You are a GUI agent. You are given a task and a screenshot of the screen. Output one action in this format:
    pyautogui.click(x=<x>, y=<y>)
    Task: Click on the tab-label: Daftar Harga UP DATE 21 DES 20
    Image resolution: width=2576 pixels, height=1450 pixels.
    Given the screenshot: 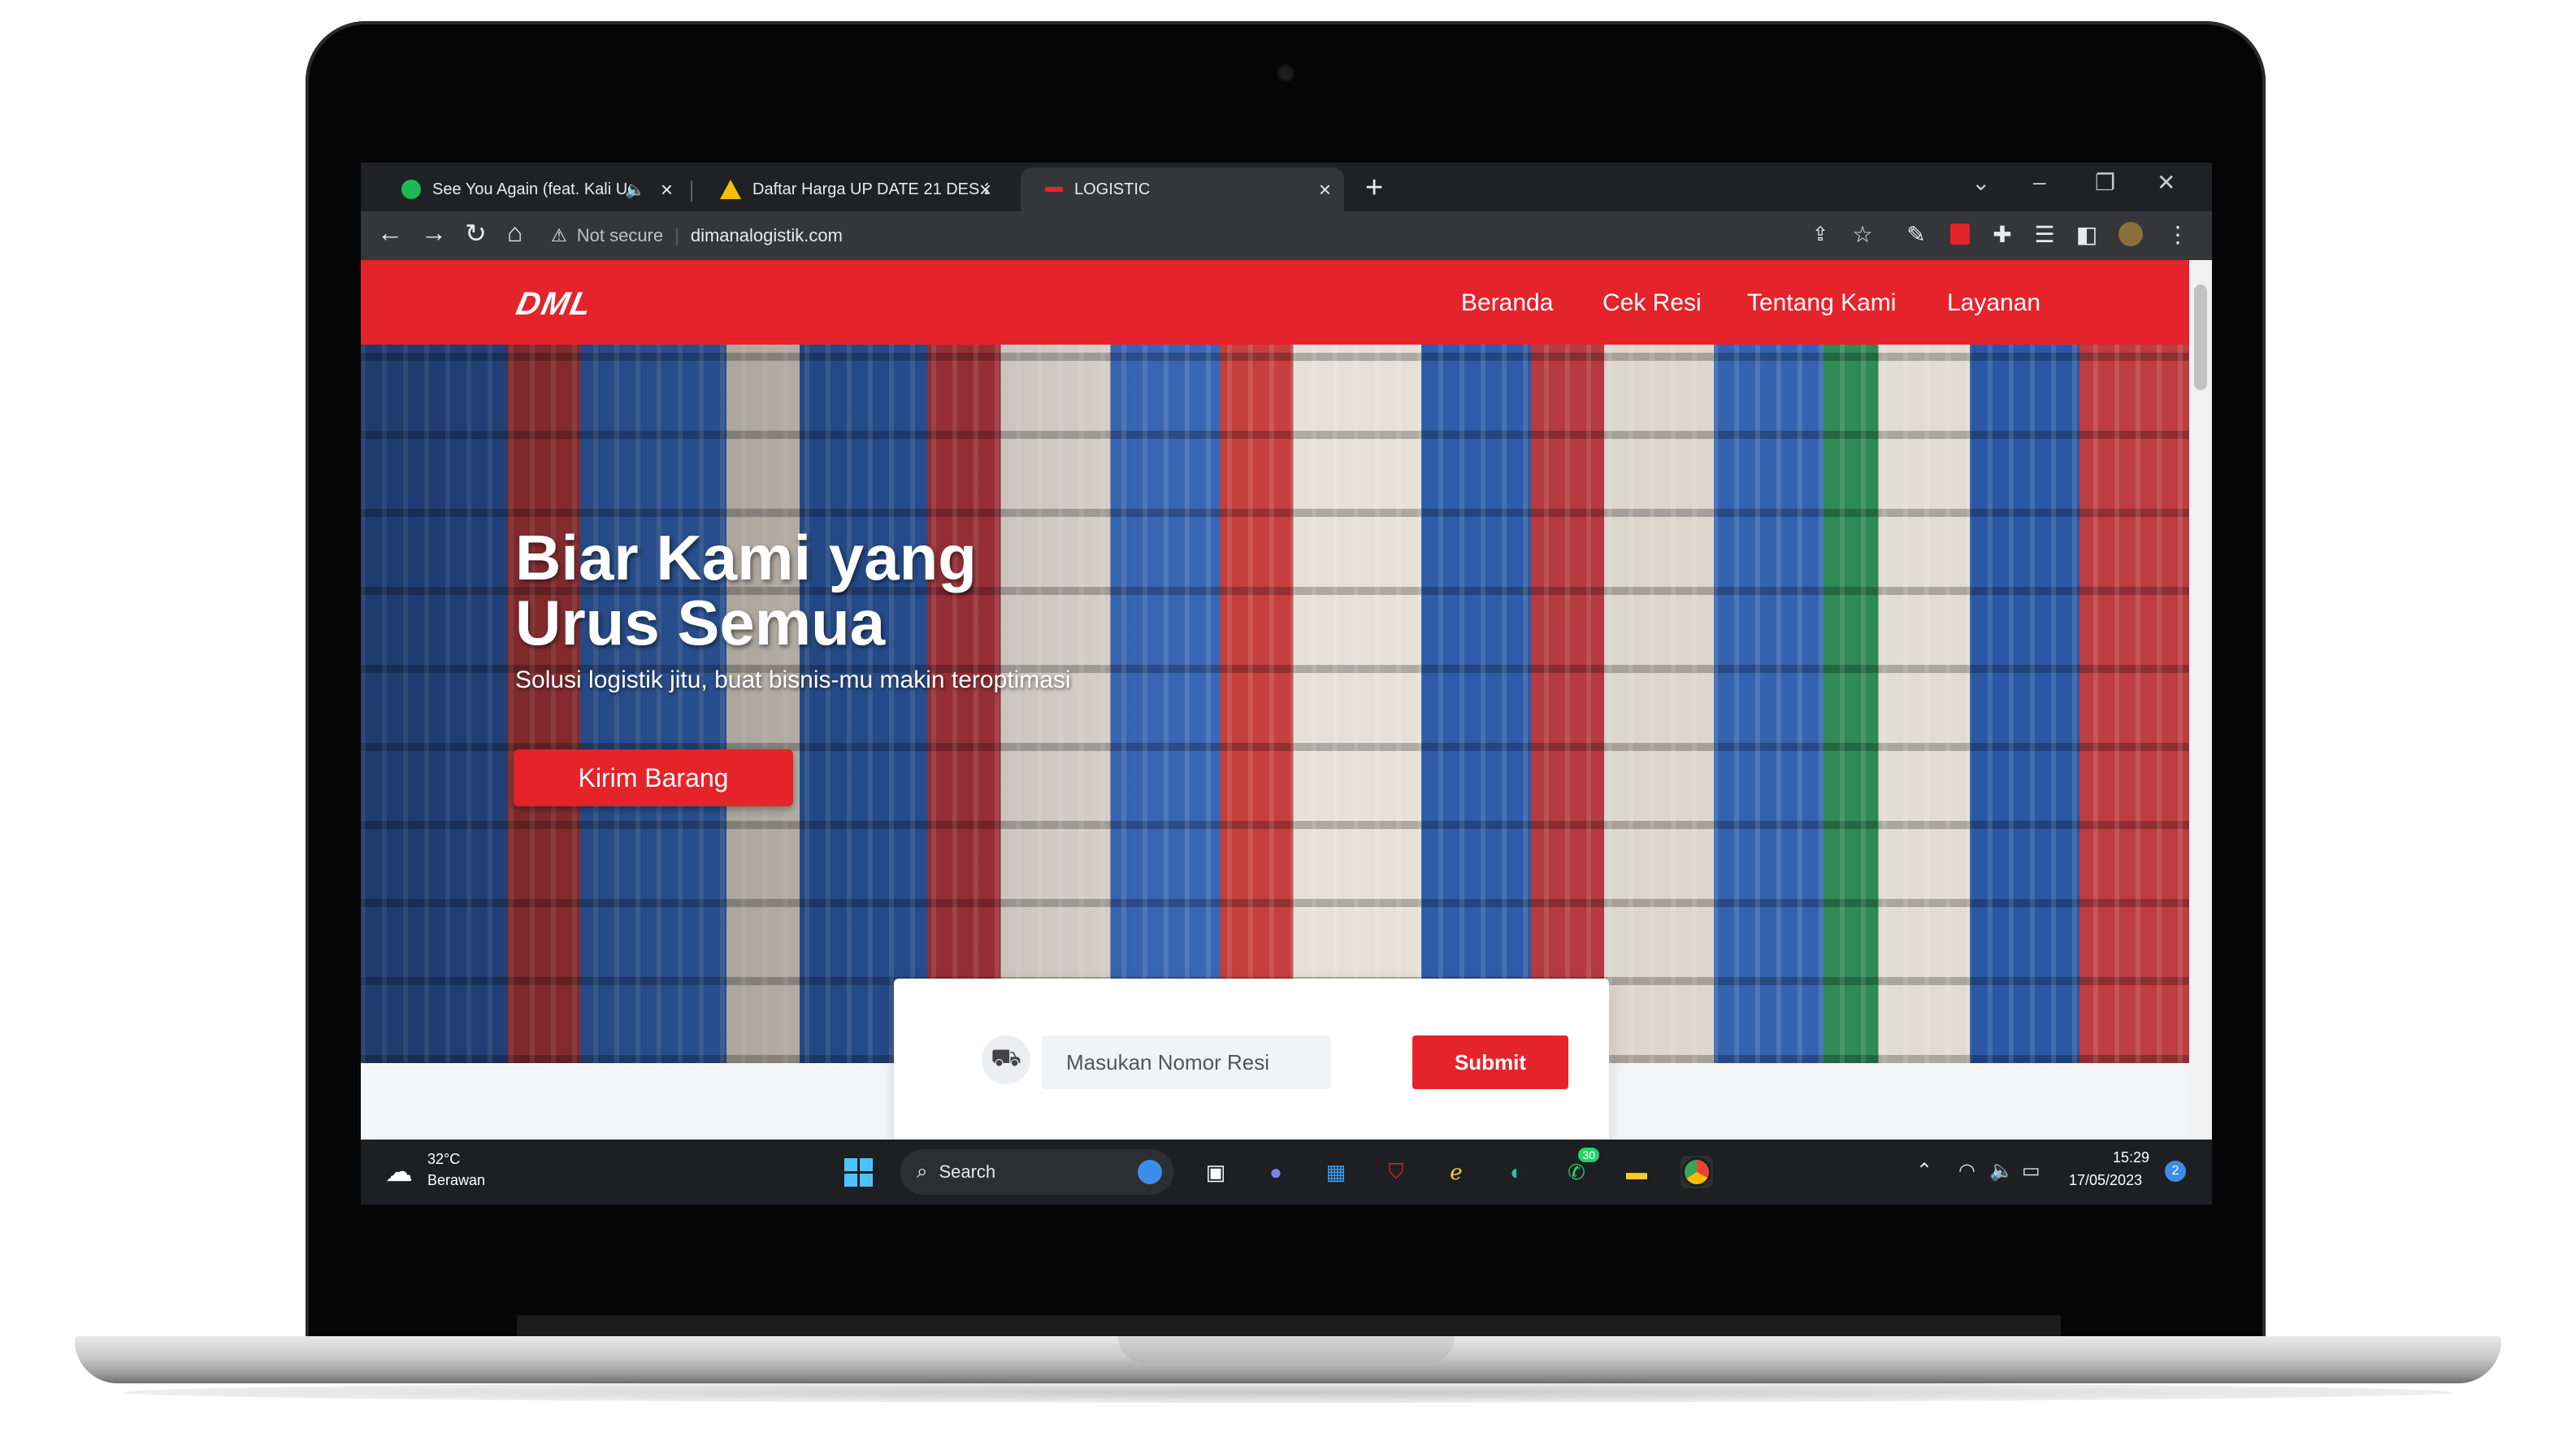 What is the action you would take?
    pyautogui.click(x=870, y=189)
    